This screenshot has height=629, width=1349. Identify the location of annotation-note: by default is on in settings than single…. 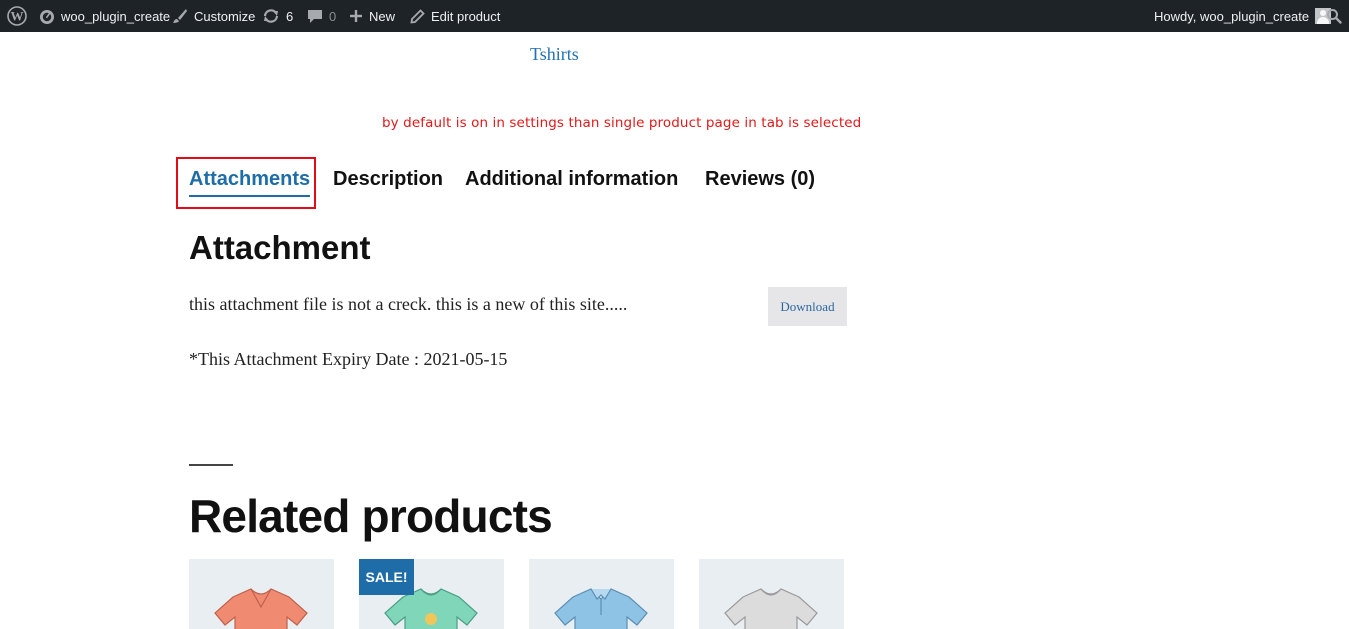
(622, 123).